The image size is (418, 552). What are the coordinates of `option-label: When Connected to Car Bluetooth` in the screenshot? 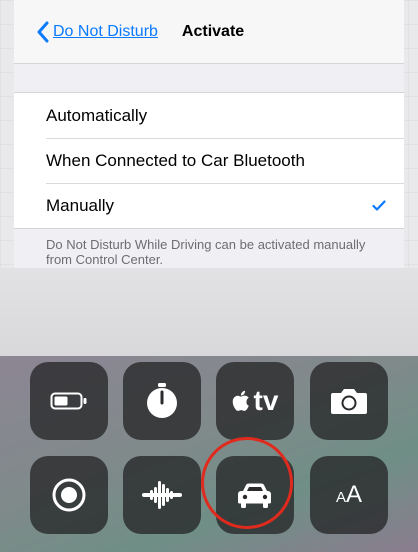 It's located at (175, 160).